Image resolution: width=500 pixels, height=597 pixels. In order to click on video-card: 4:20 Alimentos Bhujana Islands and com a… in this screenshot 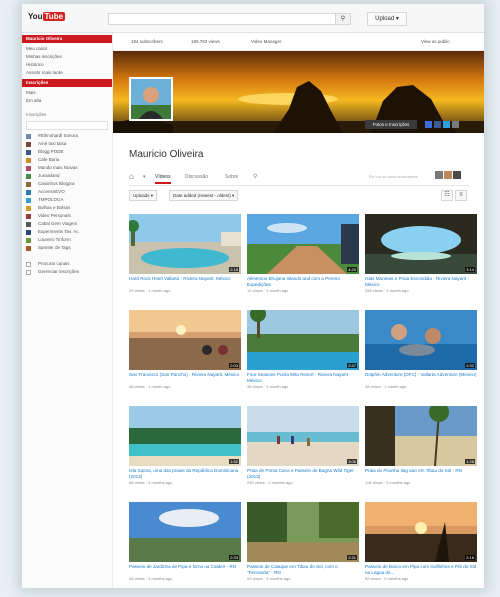, I will do `click(303, 253)`.